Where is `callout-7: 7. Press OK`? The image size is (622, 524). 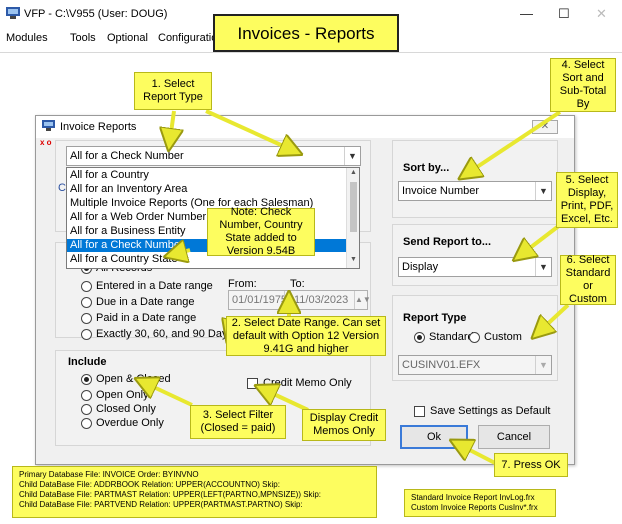 callout-7: 7. Press OK is located at coordinates (531, 465).